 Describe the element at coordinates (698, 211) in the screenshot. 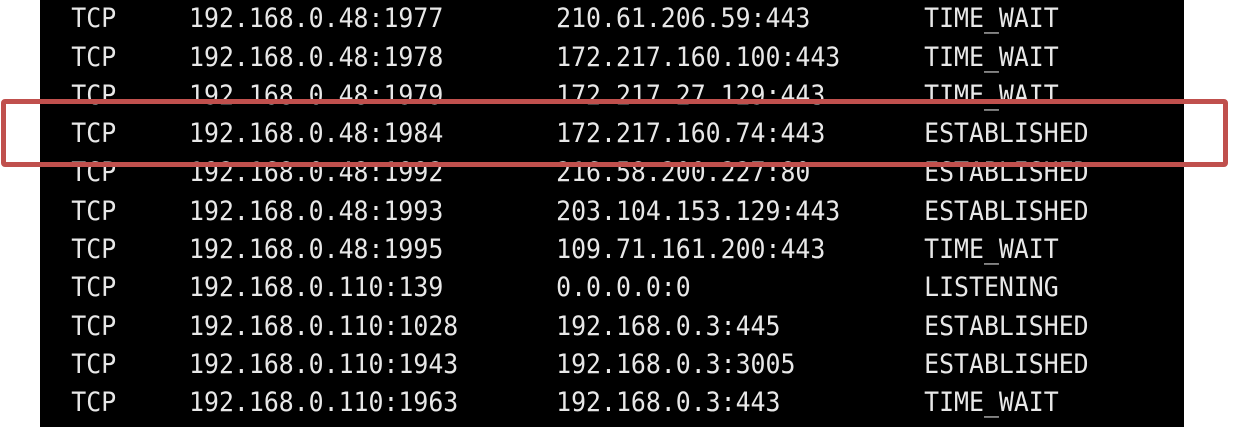

I see `foreign-address-cell: 203.104.153.129:443` at that location.